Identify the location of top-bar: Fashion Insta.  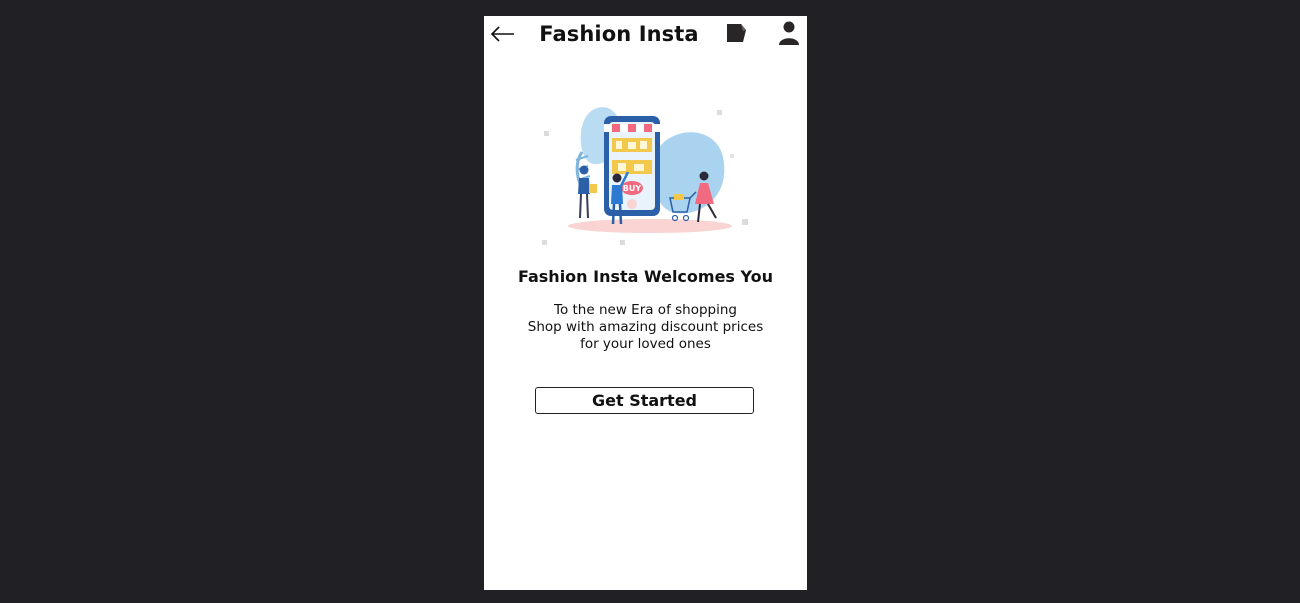
(645, 38).